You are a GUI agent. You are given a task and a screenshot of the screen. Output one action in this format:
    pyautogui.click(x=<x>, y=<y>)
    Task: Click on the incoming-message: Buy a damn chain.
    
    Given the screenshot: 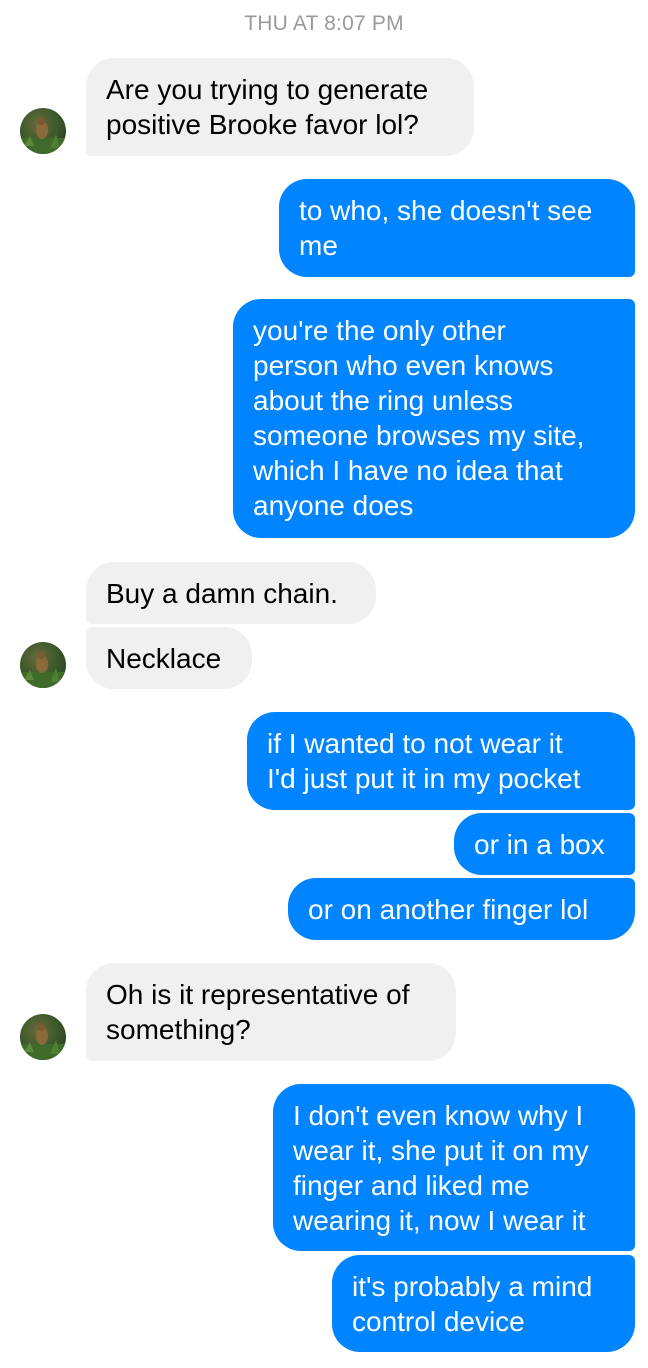 What is the action you would take?
    pyautogui.click(x=231, y=593)
    